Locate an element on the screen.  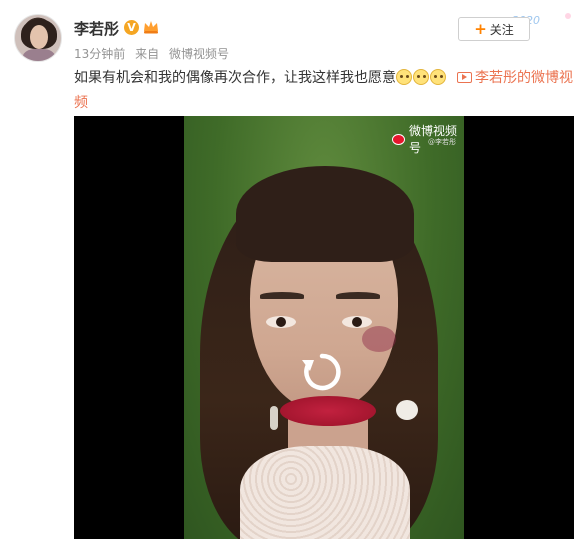
verified-badge-icon: V is located at coordinates (131, 27).